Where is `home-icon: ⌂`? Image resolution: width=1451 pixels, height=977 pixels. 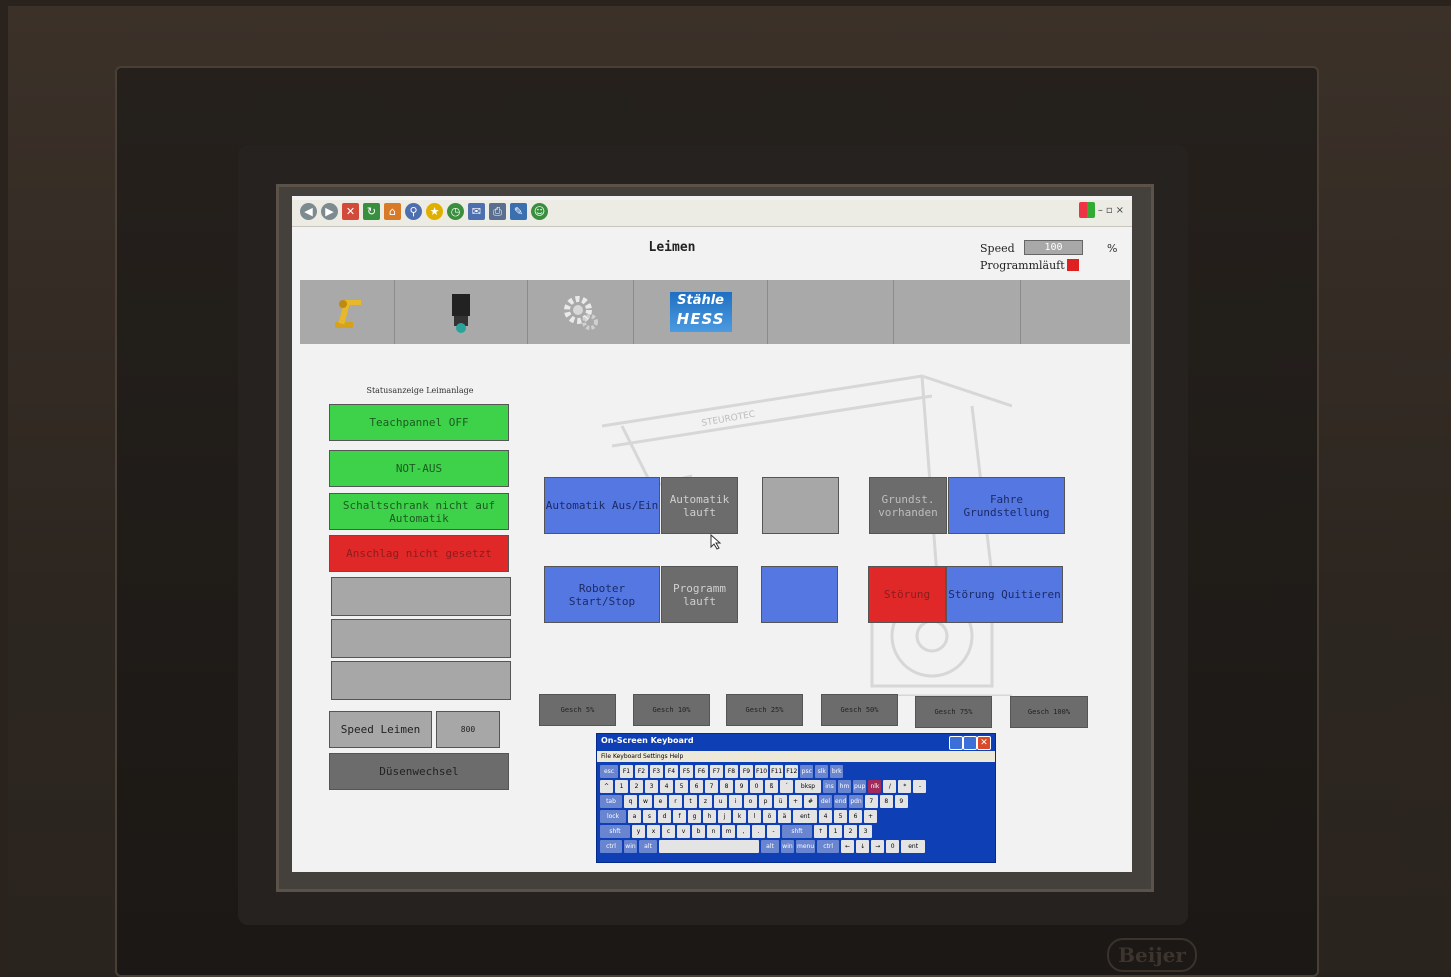
home-icon: ⌂ is located at coordinates (392, 211).